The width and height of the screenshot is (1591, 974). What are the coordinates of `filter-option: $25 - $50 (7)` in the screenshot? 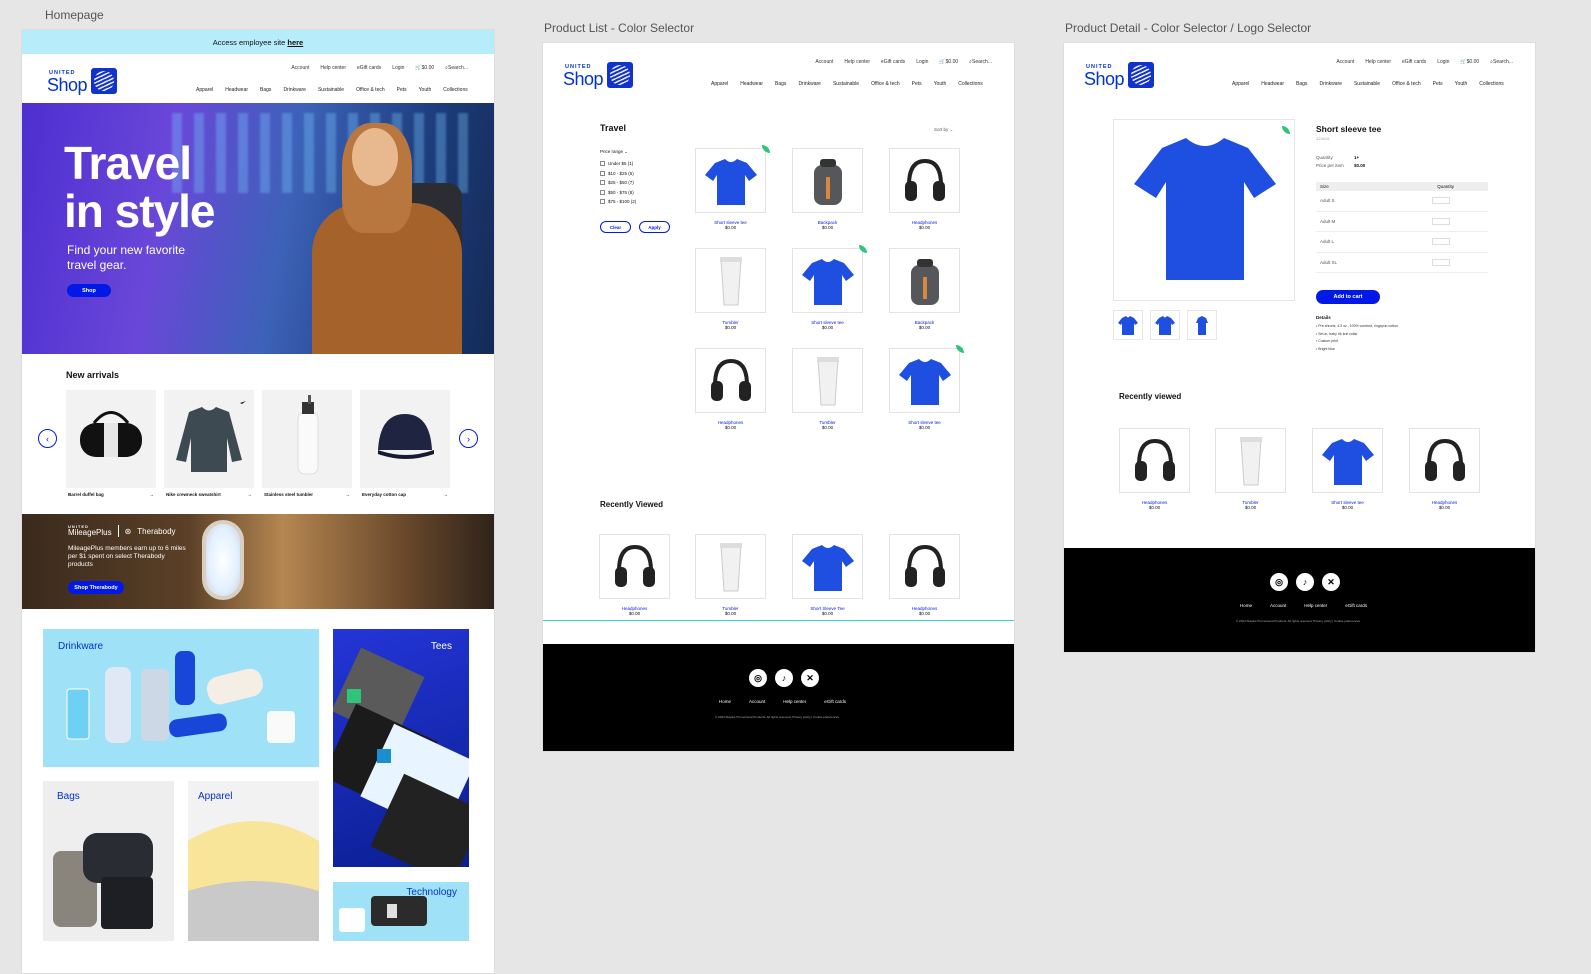 It's located at (618, 182).